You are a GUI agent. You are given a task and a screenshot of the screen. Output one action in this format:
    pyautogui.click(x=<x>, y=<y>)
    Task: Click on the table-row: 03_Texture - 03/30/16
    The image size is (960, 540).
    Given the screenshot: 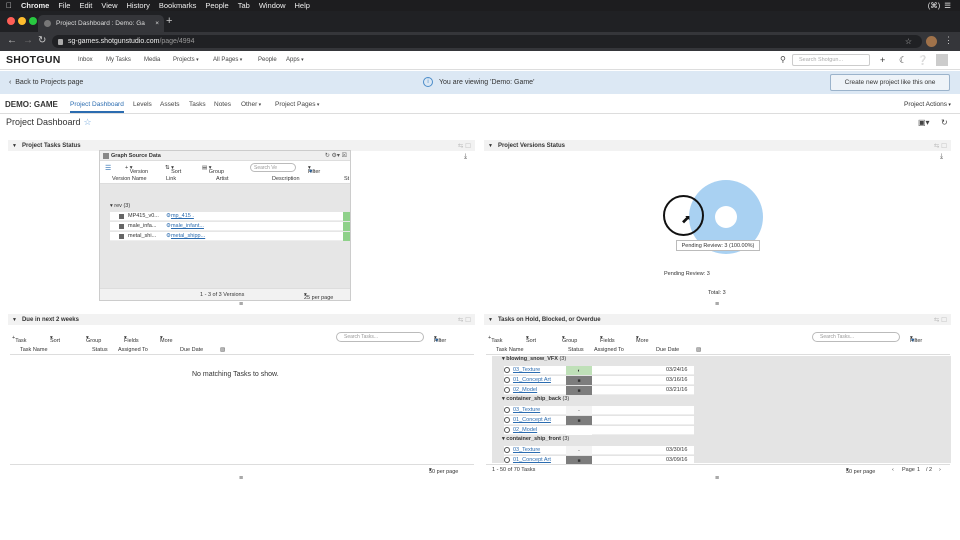 What is the action you would take?
    pyautogui.click(x=599, y=450)
    